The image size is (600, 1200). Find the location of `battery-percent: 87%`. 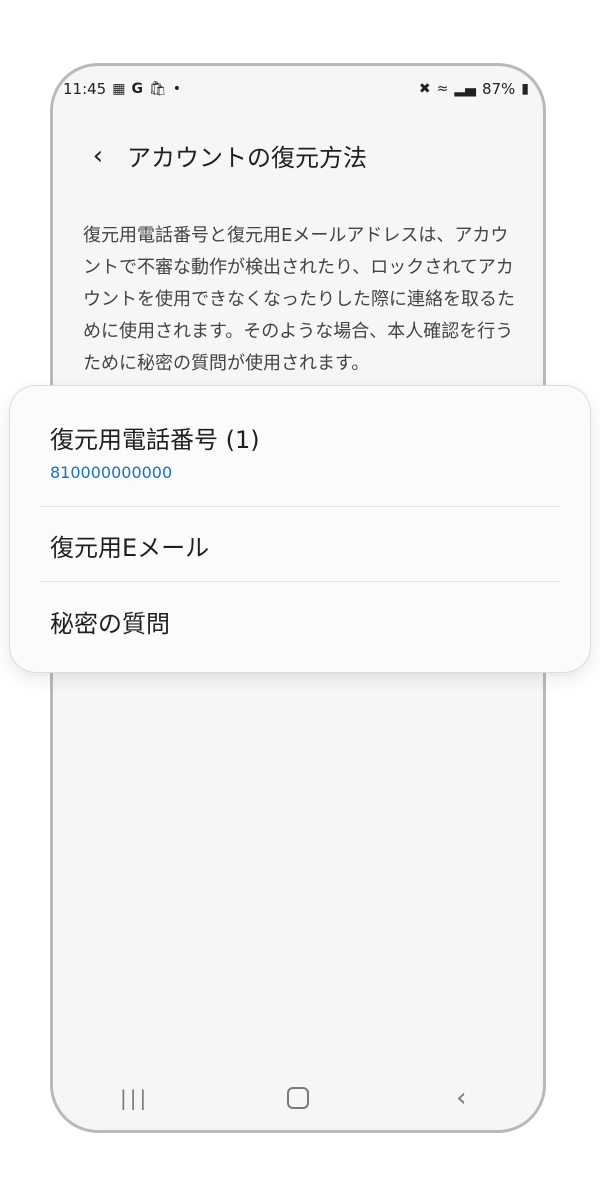

battery-percent: 87% is located at coordinates (498, 89).